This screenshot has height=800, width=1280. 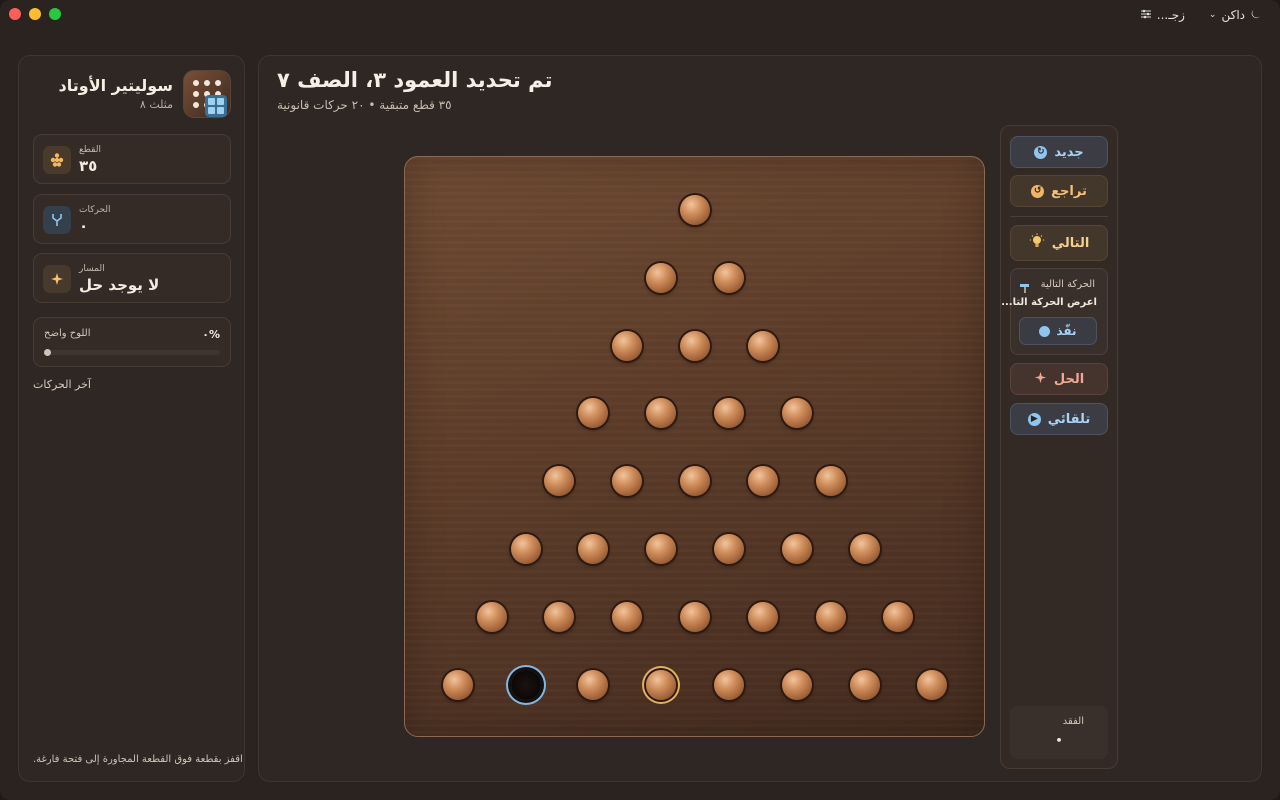 I want to click on board-clear-progress-card: اللوح واضح ٠%, so click(x=132, y=342).